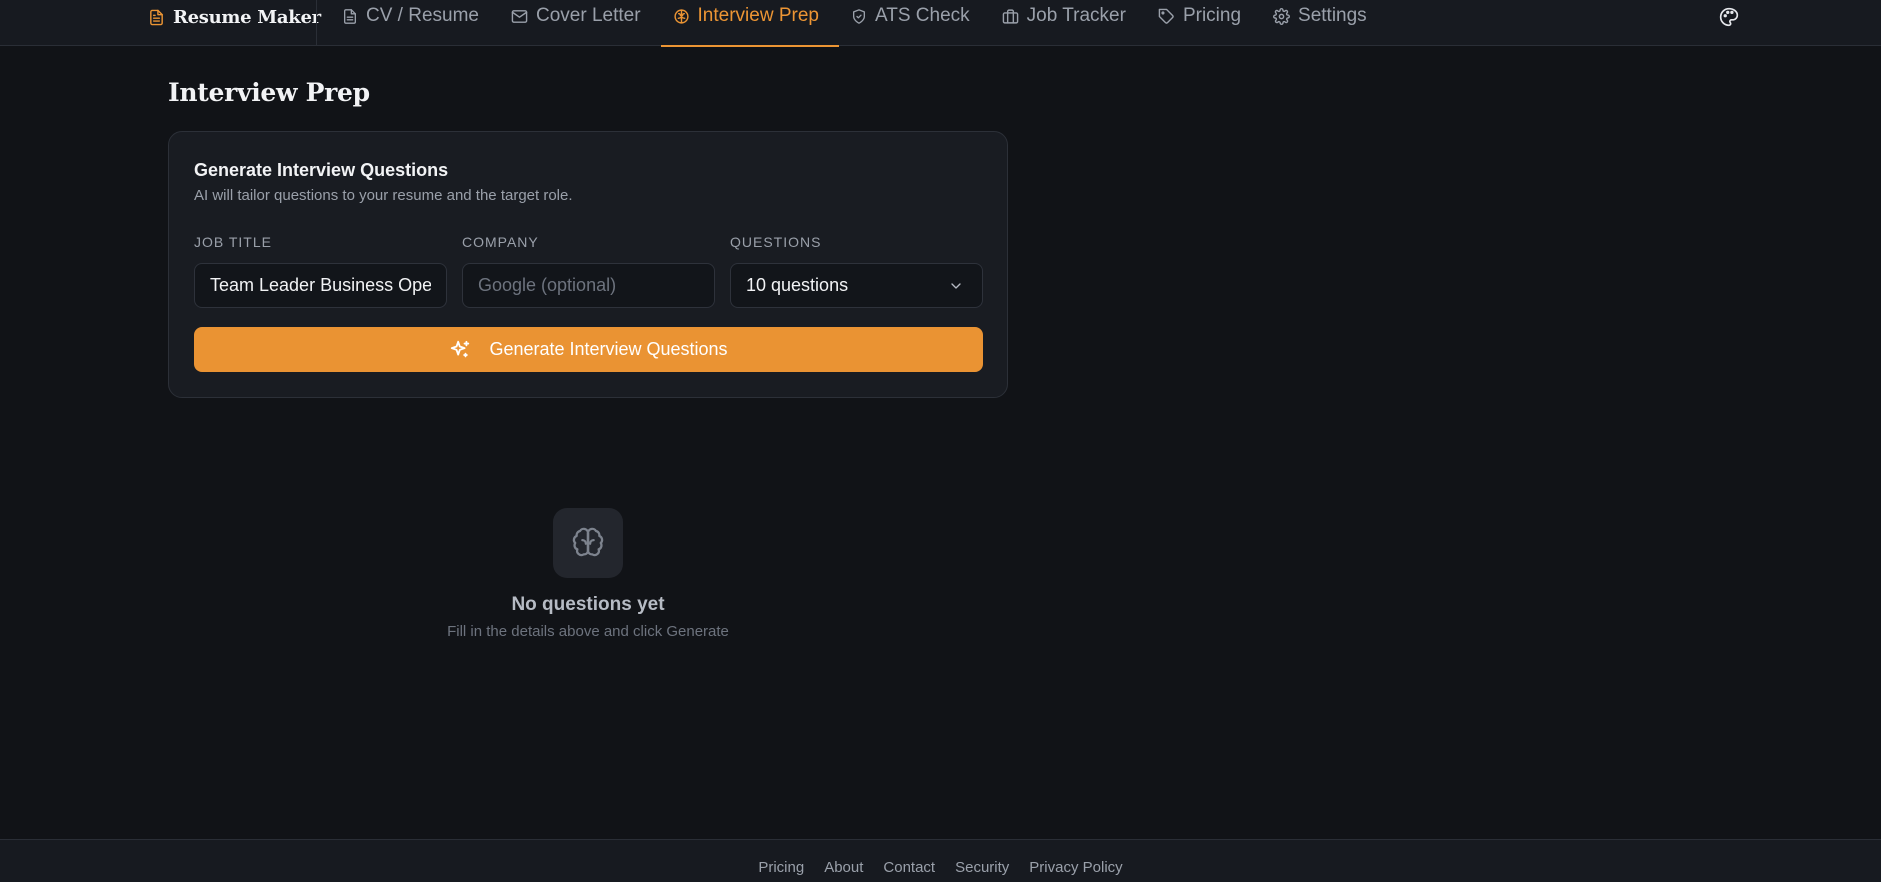 This screenshot has height=882, width=1881. Describe the element at coordinates (859, 16) in the screenshot. I see `shield-check-icon` at that location.